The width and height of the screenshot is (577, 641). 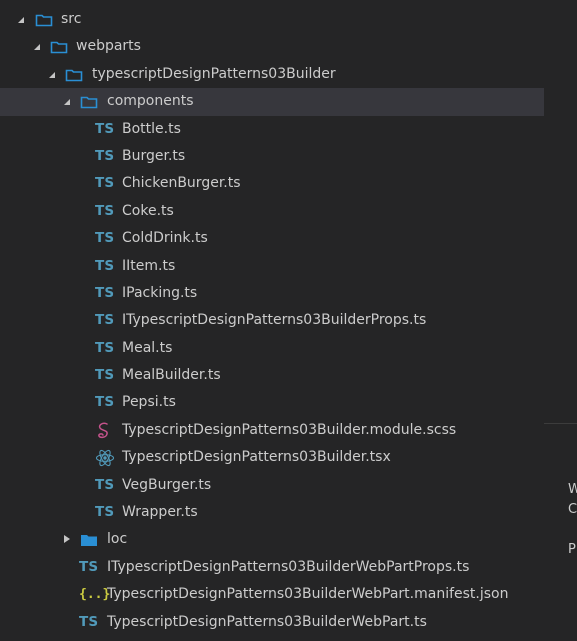 What do you see at coordinates (160, 292) in the screenshot?
I see `tree-item-label: IPacking.ts` at bounding box center [160, 292].